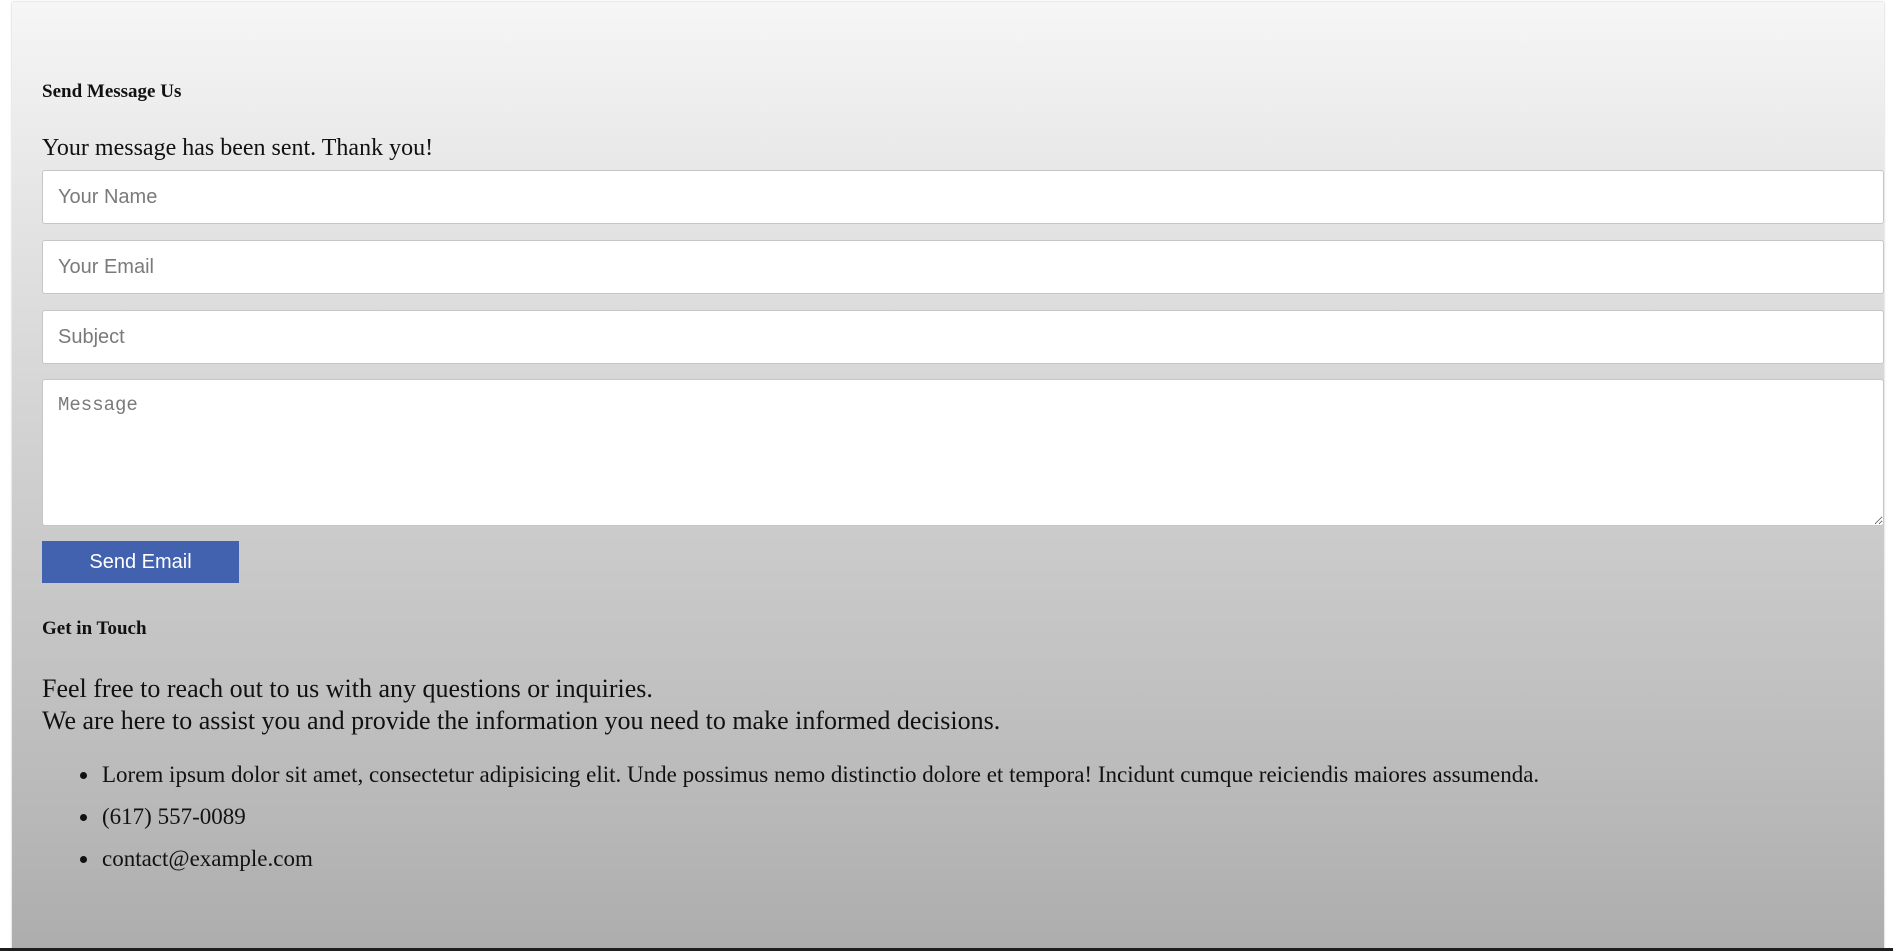 The image size is (1893, 951). I want to click on send-email-button: Send Email, so click(140, 562).